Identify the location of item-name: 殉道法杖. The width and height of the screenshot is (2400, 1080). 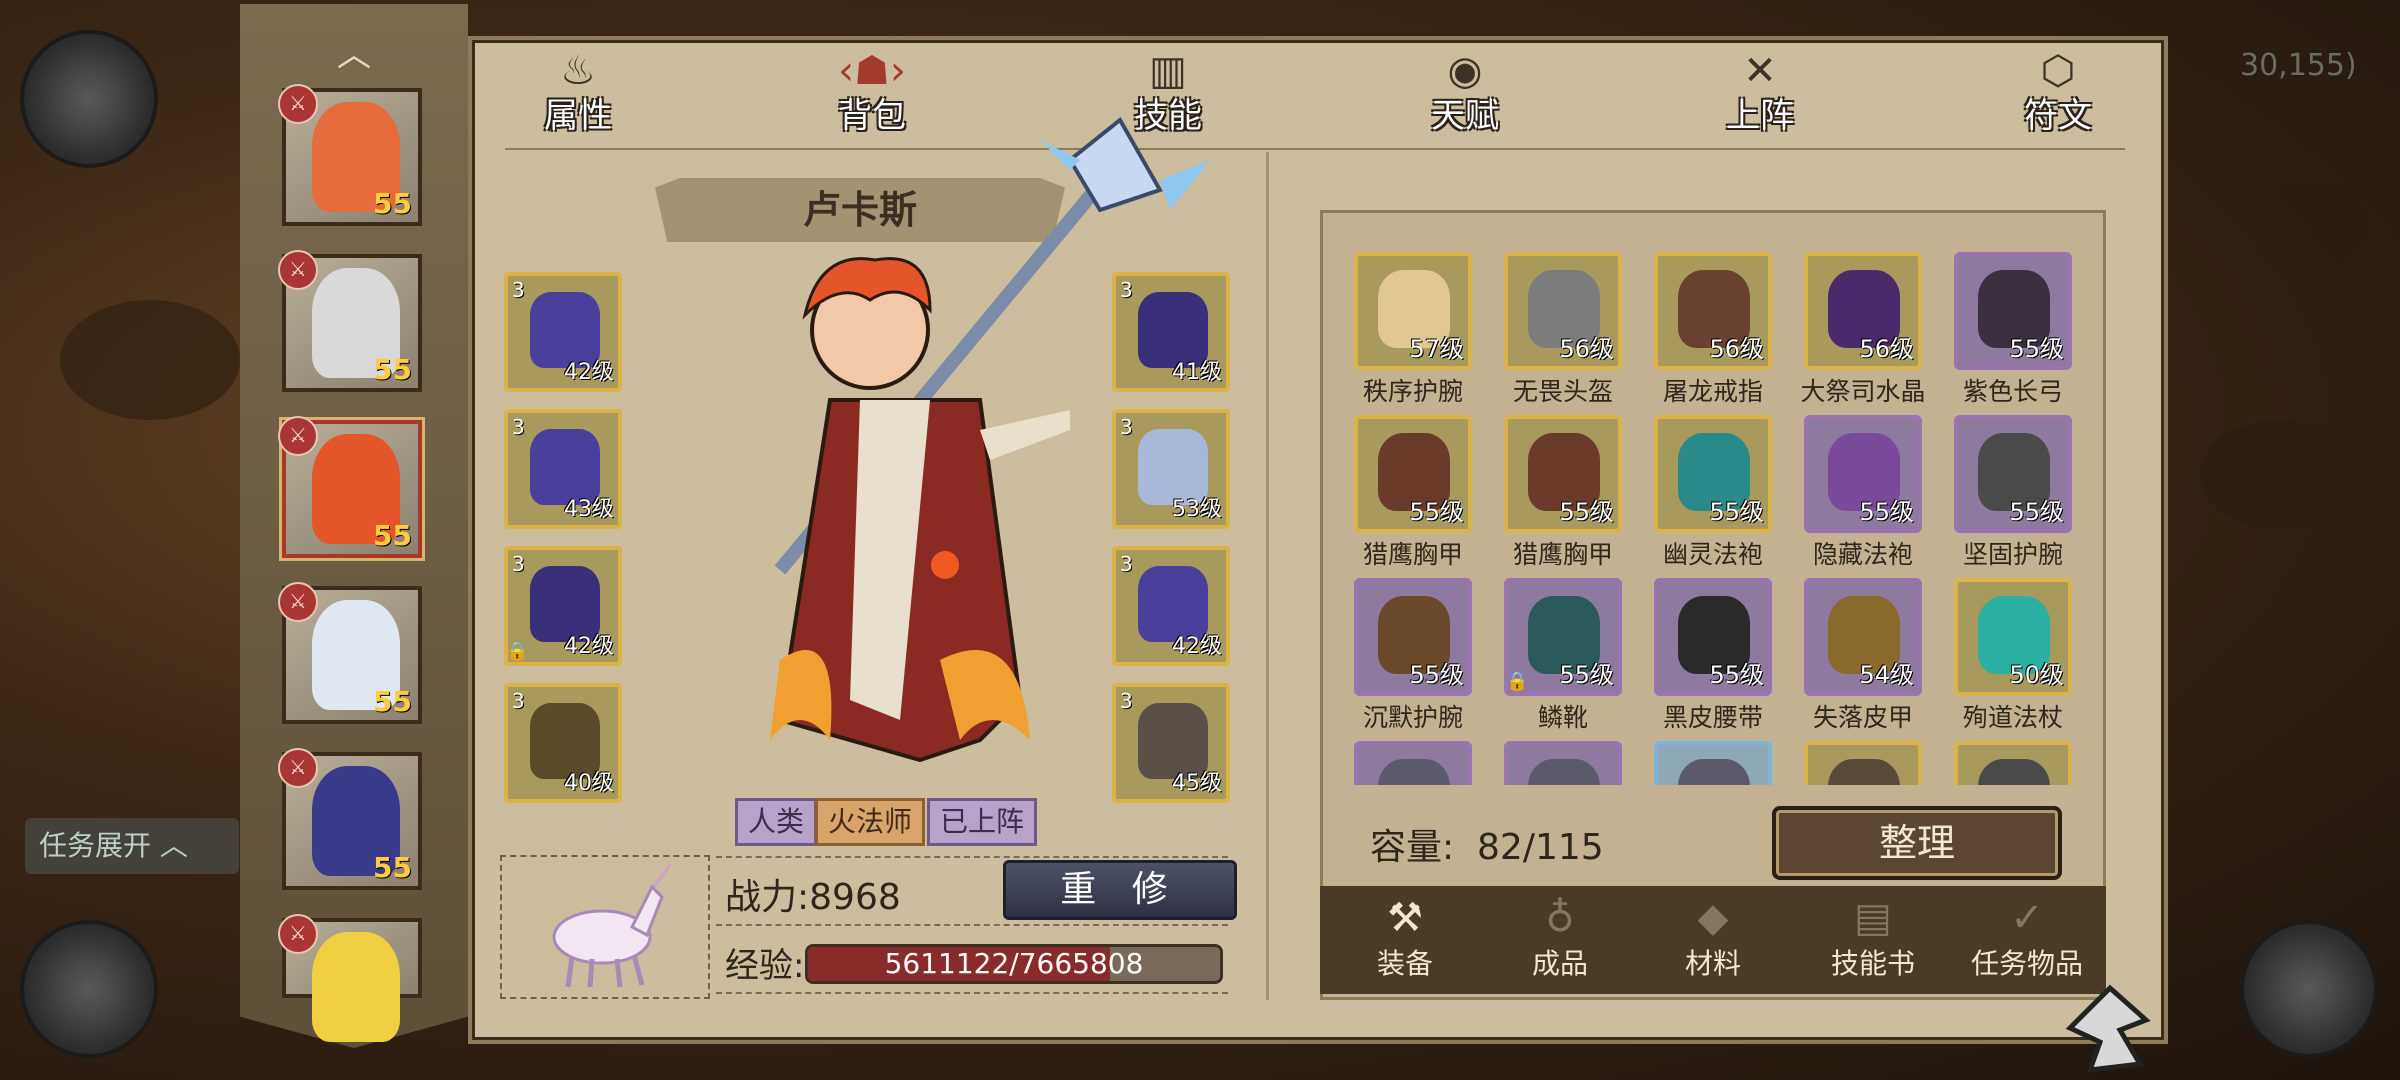
(2012, 717).